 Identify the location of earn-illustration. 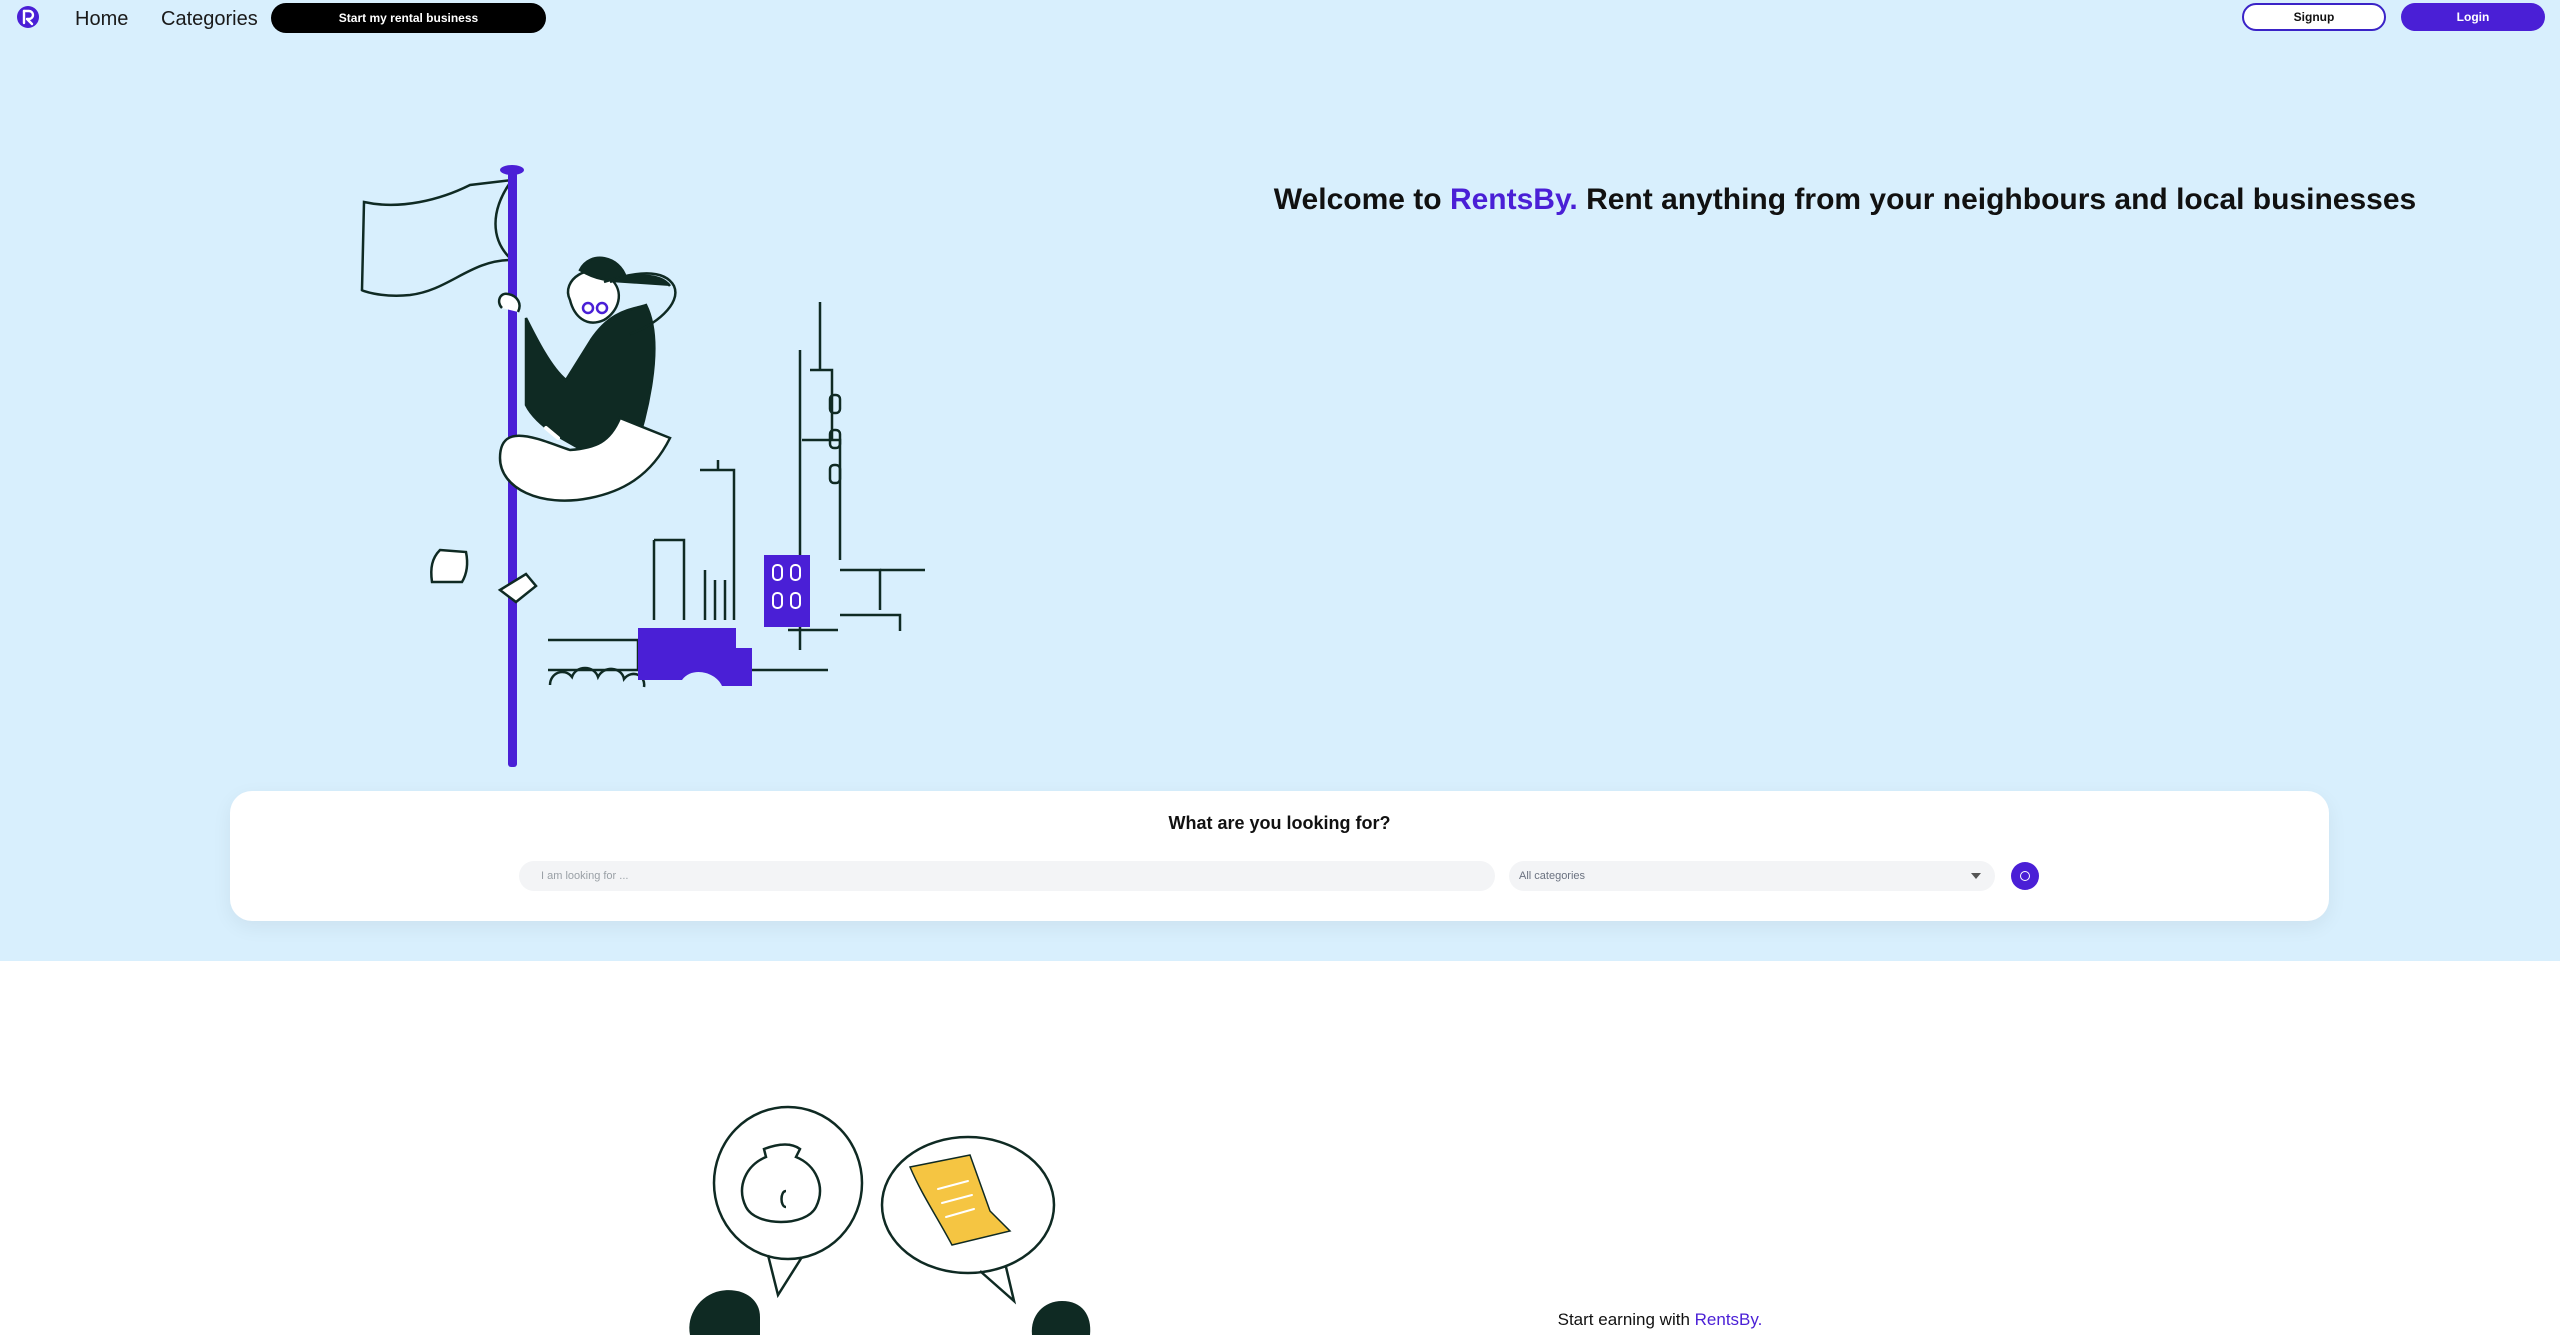
(890, 1220).